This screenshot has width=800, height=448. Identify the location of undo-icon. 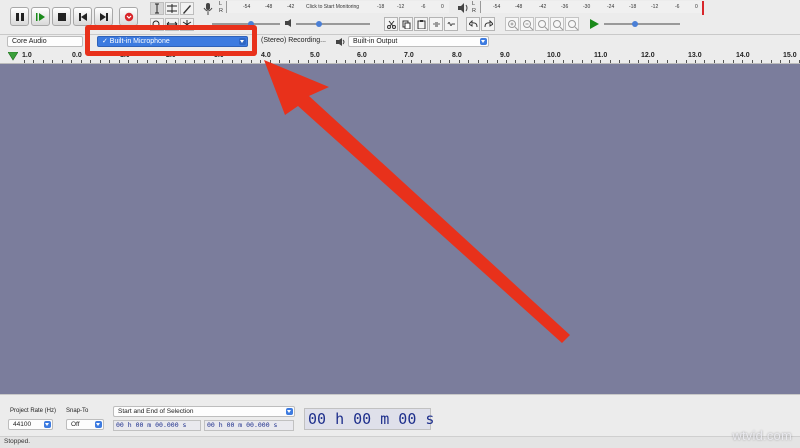
(473, 24).